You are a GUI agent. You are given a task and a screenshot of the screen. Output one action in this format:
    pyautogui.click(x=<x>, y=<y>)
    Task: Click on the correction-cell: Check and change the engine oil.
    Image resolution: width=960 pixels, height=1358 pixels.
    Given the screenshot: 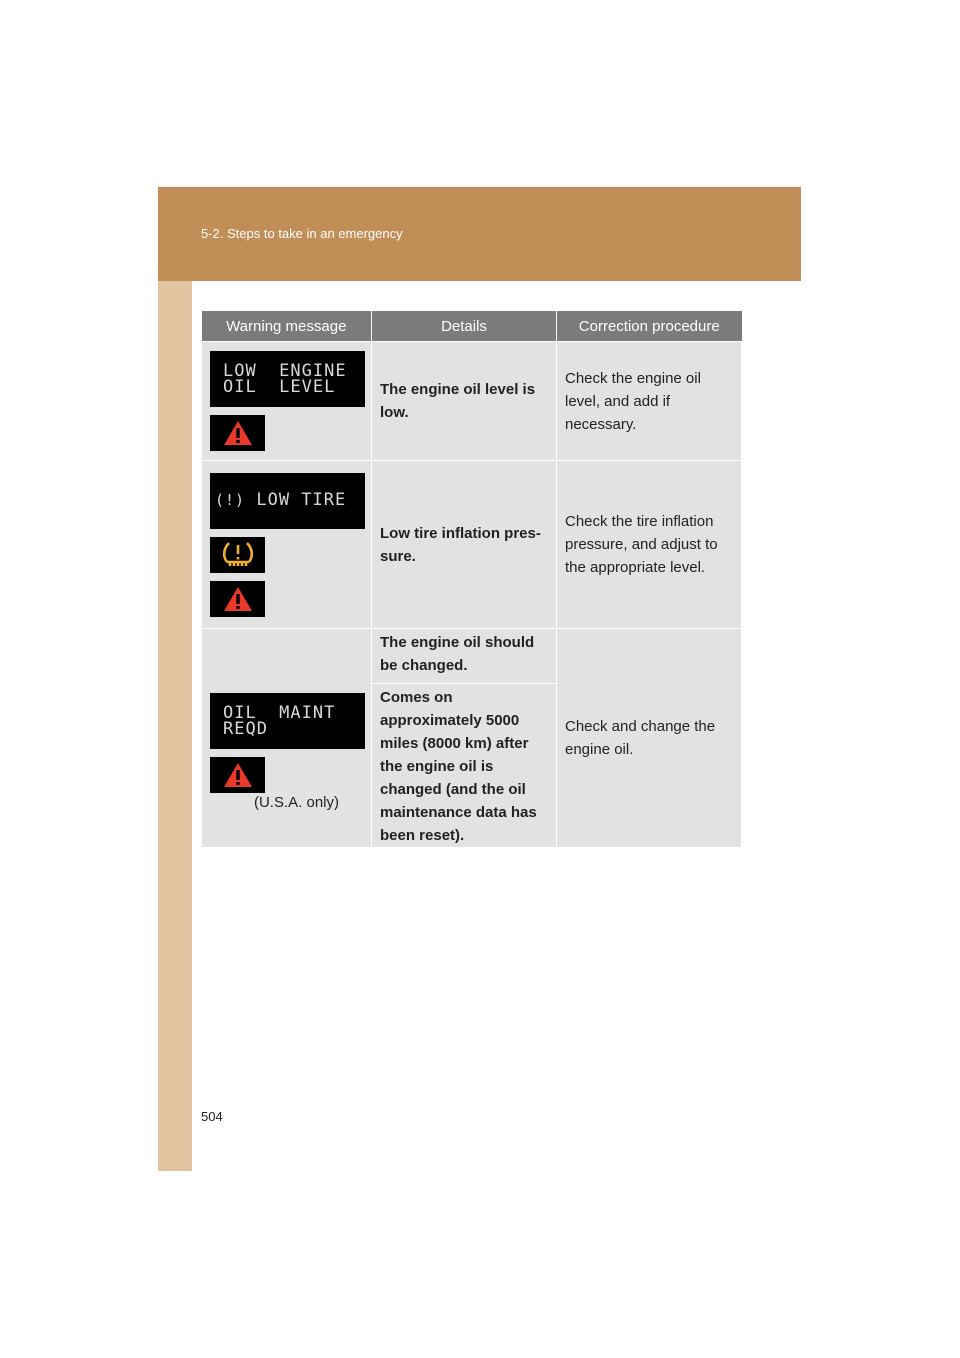 What is the action you would take?
    pyautogui.click(x=649, y=738)
    